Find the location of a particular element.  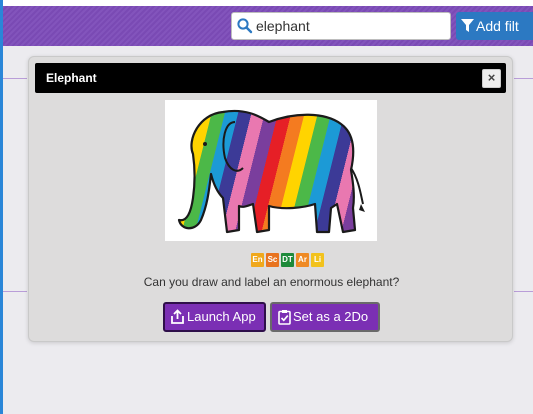

subject-badge-science: Sc is located at coordinates (272, 260).